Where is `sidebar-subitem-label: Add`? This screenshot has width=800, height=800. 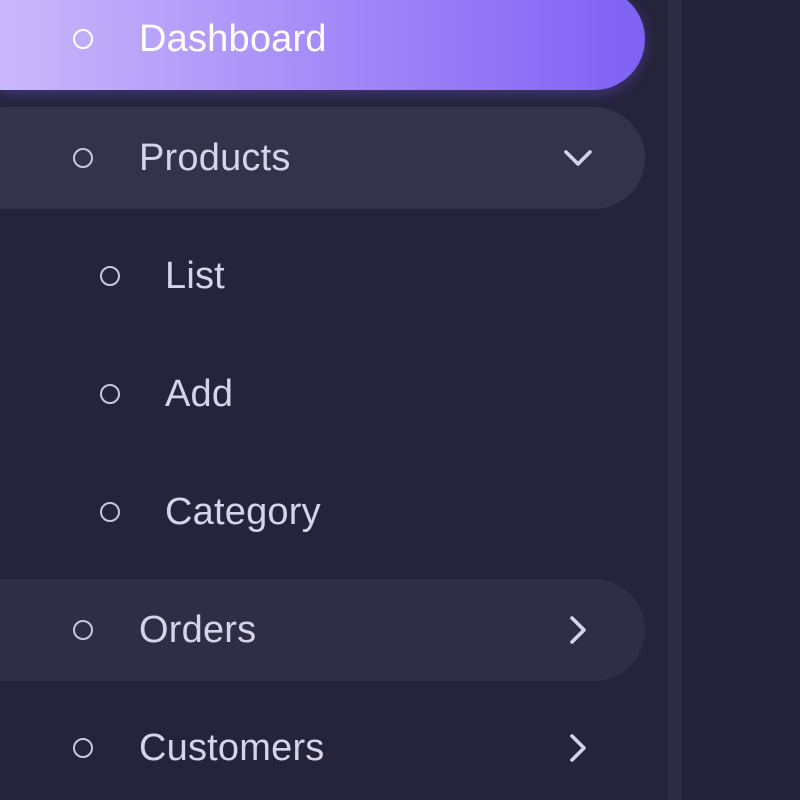 sidebar-subitem-label: Add is located at coordinates (199, 394).